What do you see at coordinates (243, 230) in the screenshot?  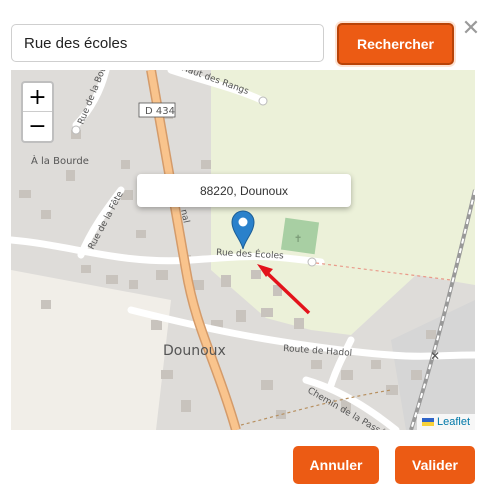 I see `map-pin-icon` at bounding box center [243, 230].